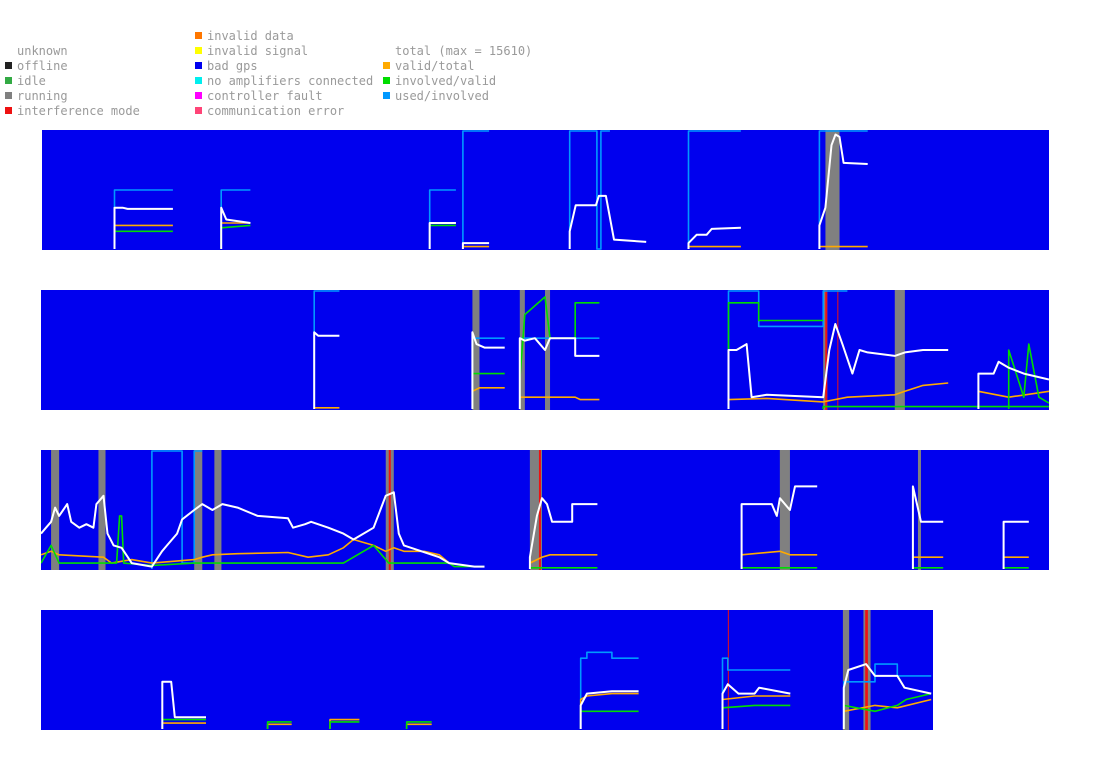 The width and height of the screenshot is (1095, 764). I want to click on legend-label: valid/total, so click(435, 66).